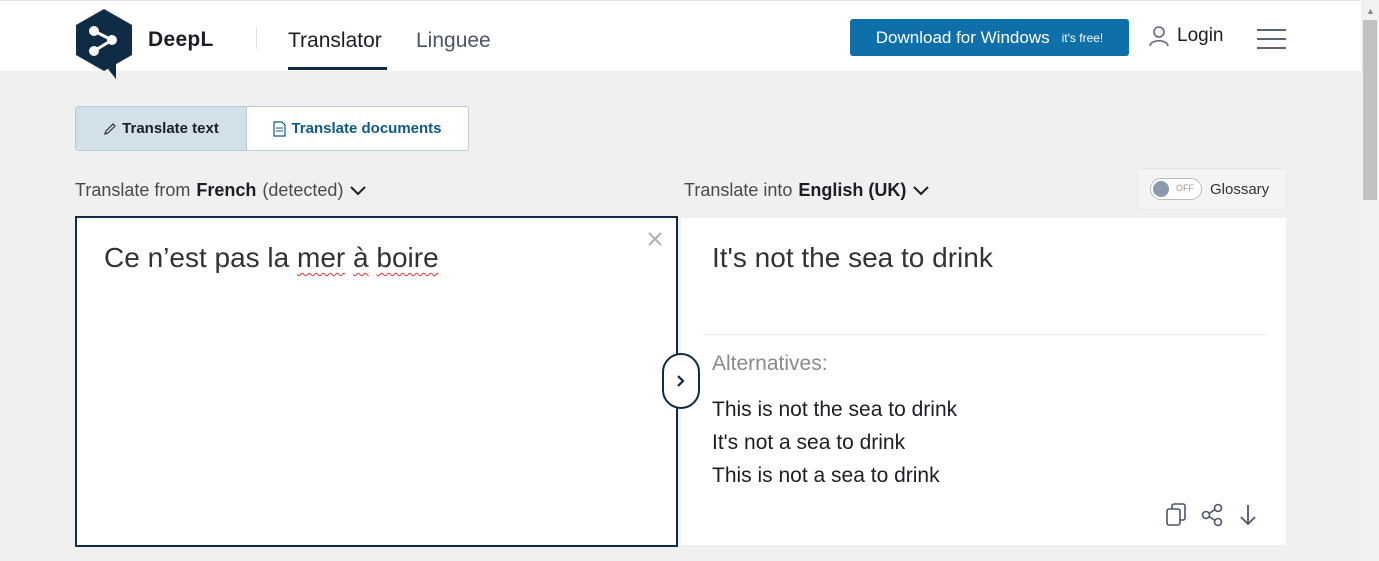 The image size is (1379, 561). What do you see at coordinates (770, 363) in the screenshot?
I see `alternatives-label: Alternatives:` at bounding box center [770, 363].